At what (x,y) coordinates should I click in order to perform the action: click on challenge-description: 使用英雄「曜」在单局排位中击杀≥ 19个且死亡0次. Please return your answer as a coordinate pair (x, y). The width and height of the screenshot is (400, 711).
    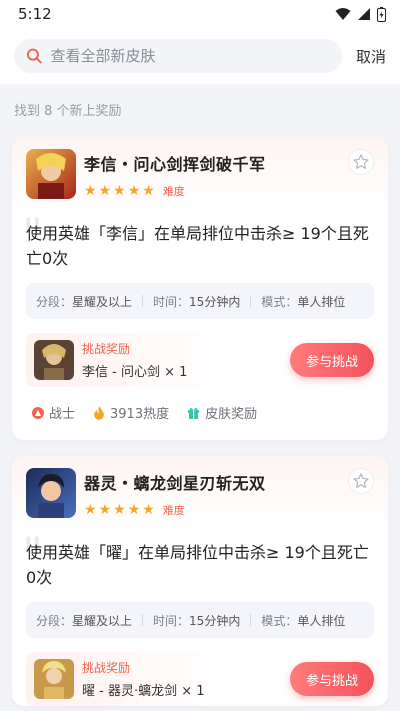
    Looking at the image, I should click on (197, 565).